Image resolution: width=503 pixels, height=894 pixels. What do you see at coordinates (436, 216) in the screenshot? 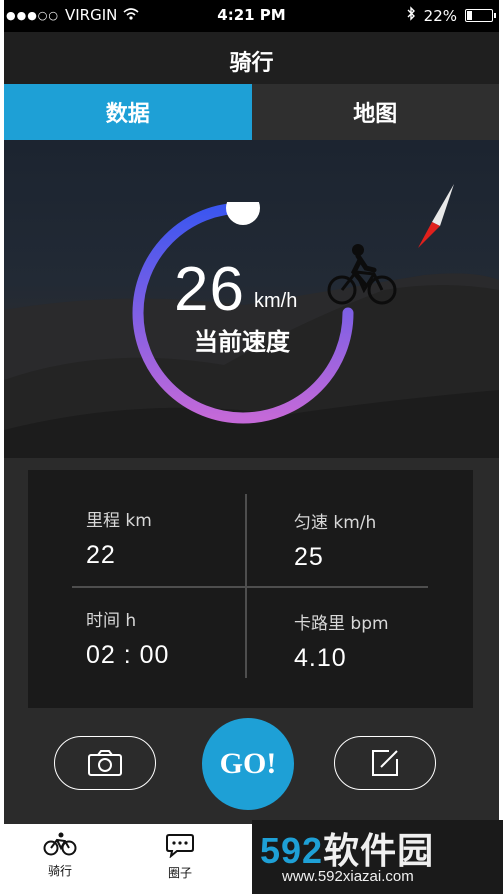
I see `compass-icon` at bounding box center [436, 216].